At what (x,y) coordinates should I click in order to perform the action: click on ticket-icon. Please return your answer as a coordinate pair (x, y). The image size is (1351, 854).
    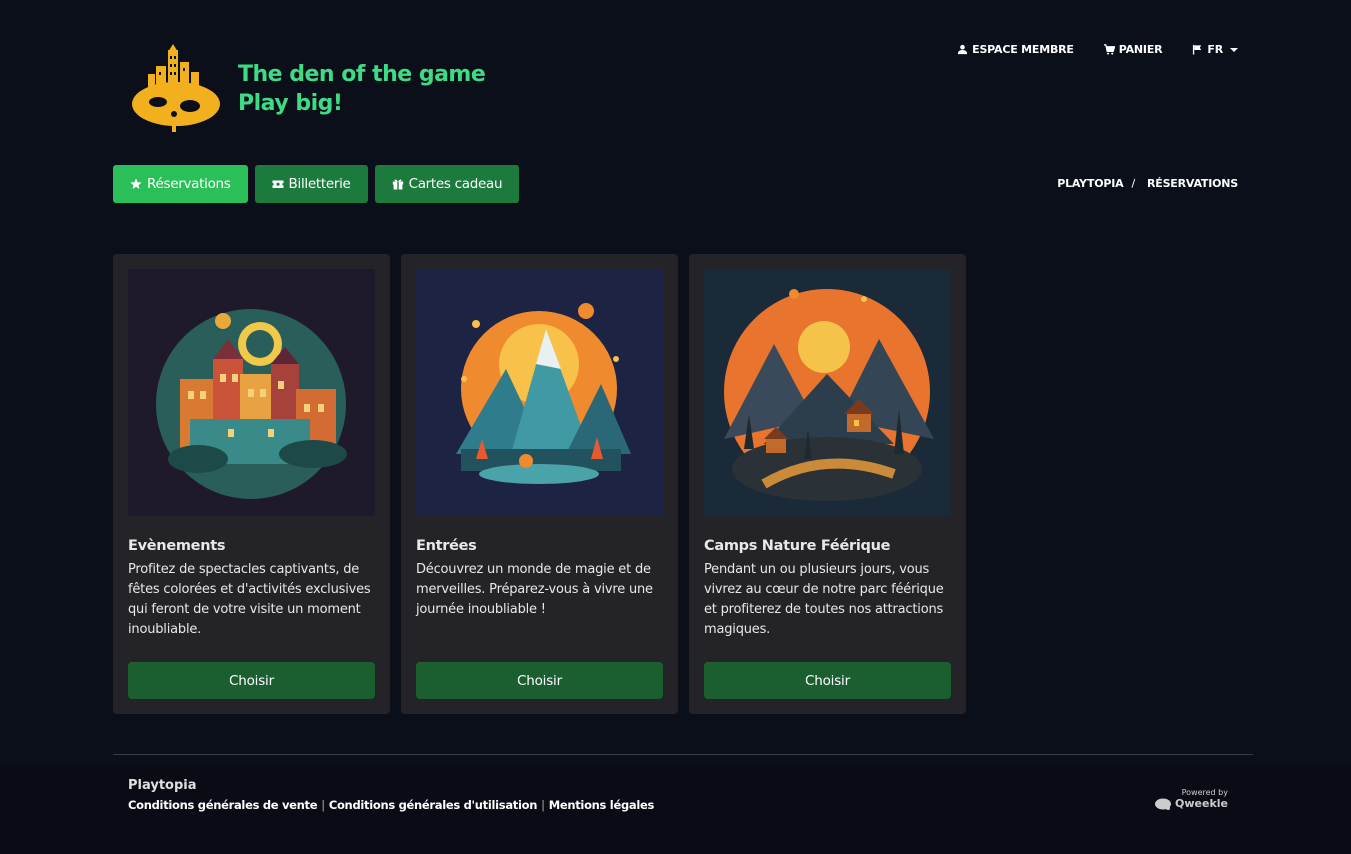
    Looking at the image, I should click on (278, 184).